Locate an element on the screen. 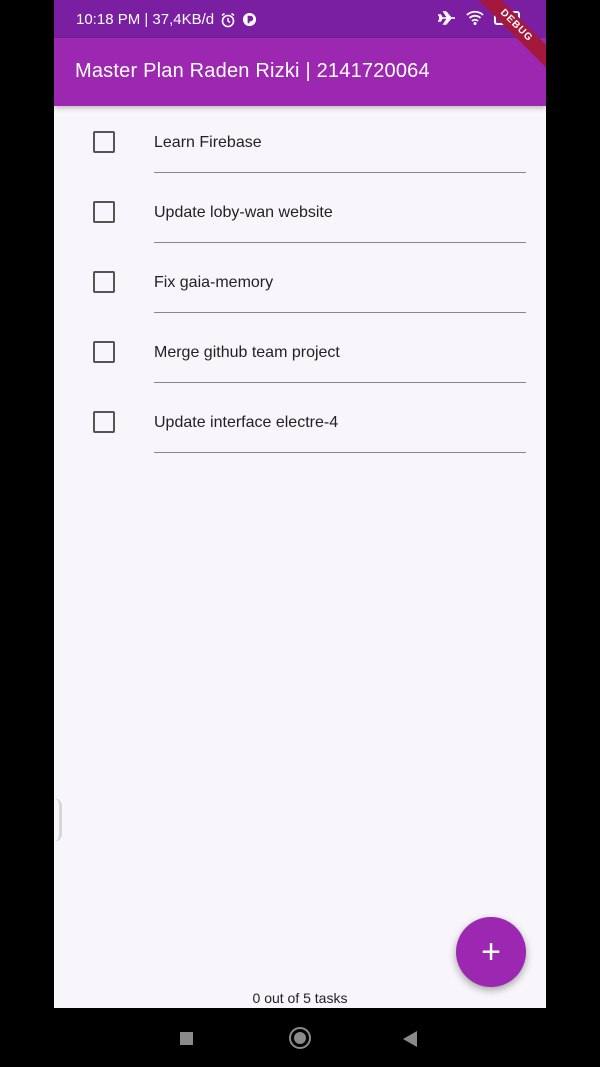  home-icon is located at coordinates (300, 1038).